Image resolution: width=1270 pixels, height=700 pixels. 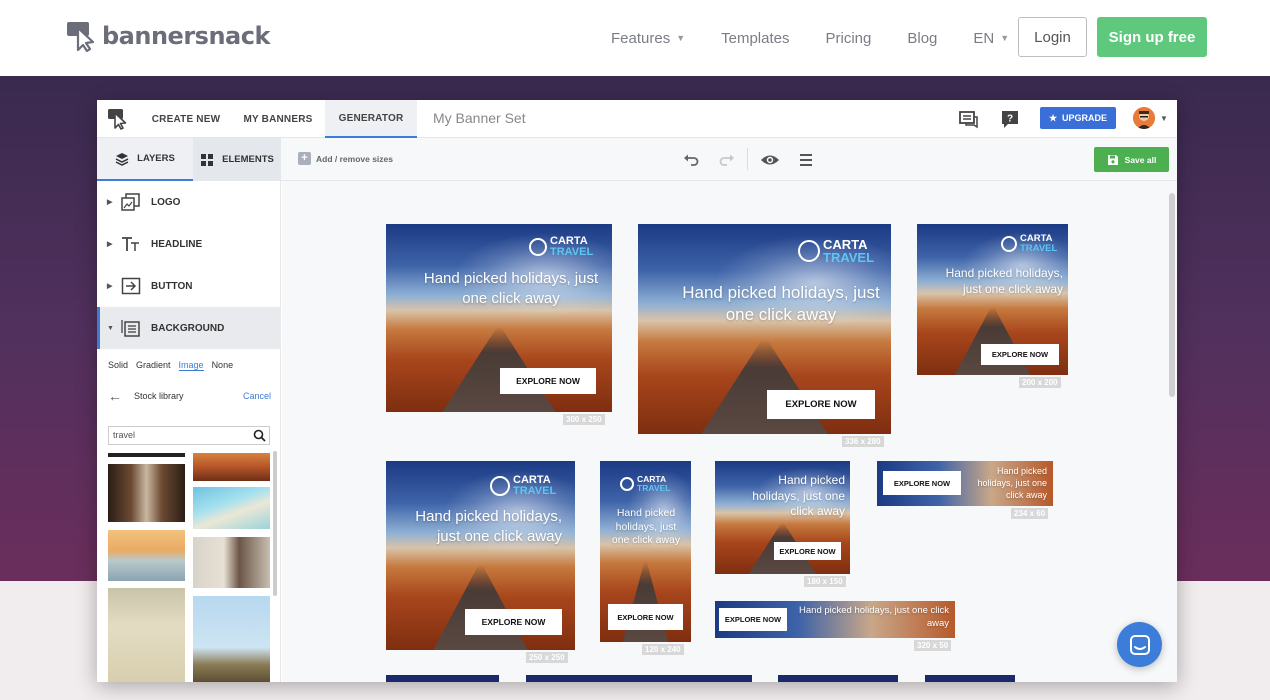 I want to click on add-sizes-label: Add / remove sizes, so click(x=355, y=158).